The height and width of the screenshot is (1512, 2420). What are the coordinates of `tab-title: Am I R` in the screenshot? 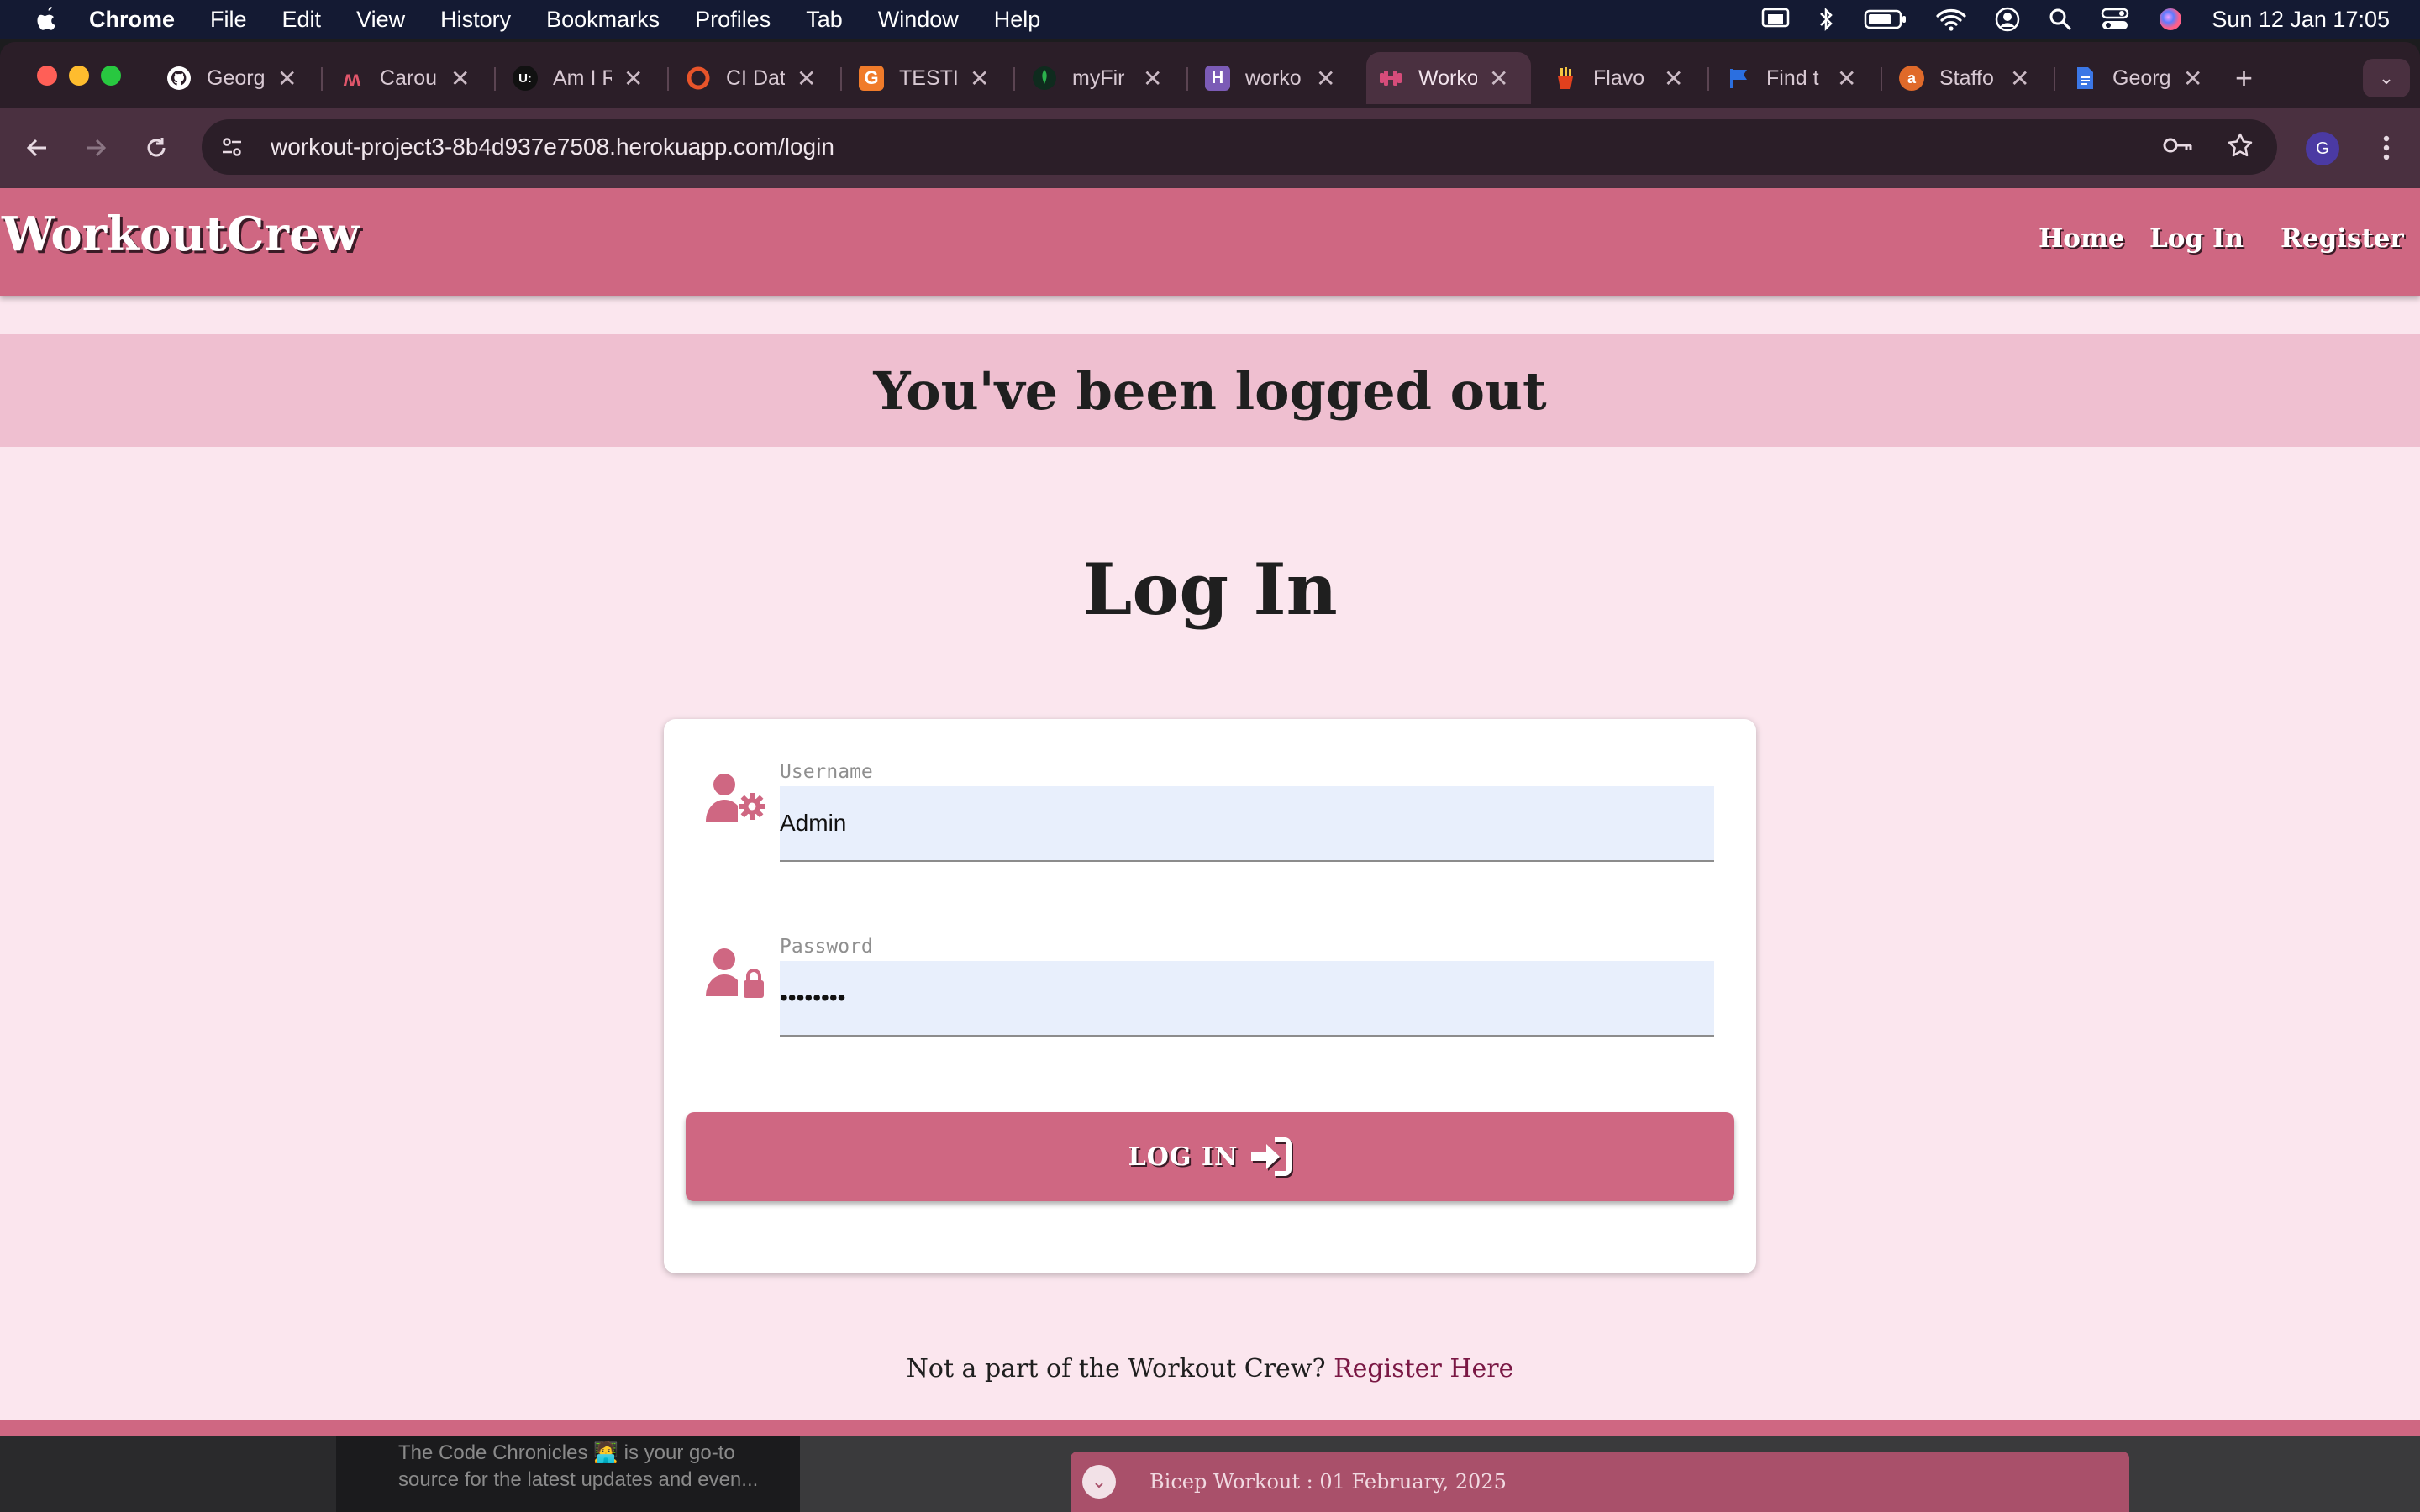 It's located at (582, 78).